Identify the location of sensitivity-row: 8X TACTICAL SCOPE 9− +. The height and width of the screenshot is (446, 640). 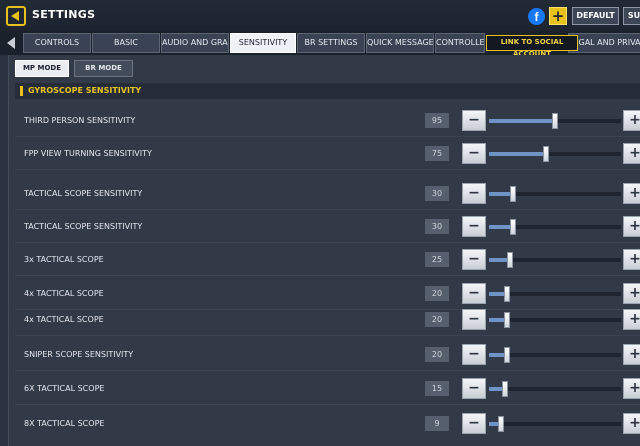
(327, 424).